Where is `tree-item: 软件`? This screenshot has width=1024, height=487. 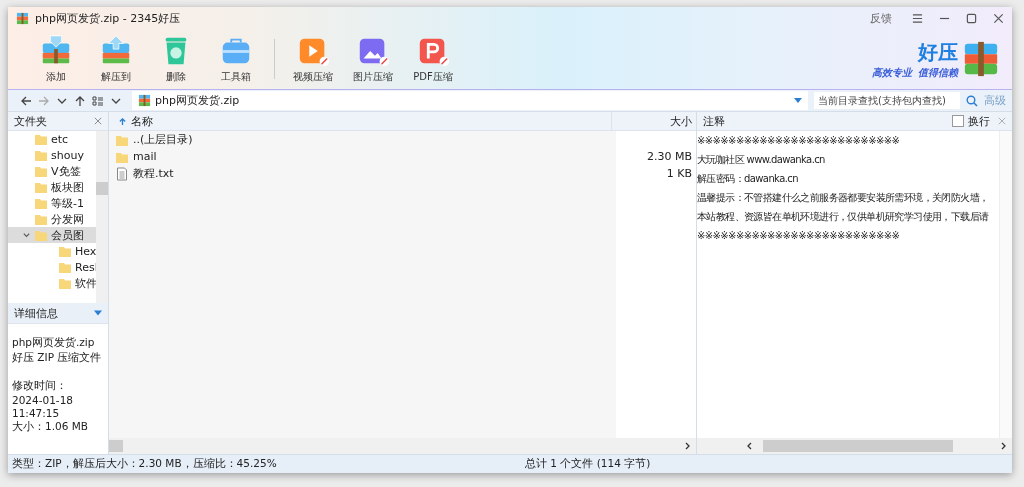 tree-item: 软件 is located at coordinates (52, 283).